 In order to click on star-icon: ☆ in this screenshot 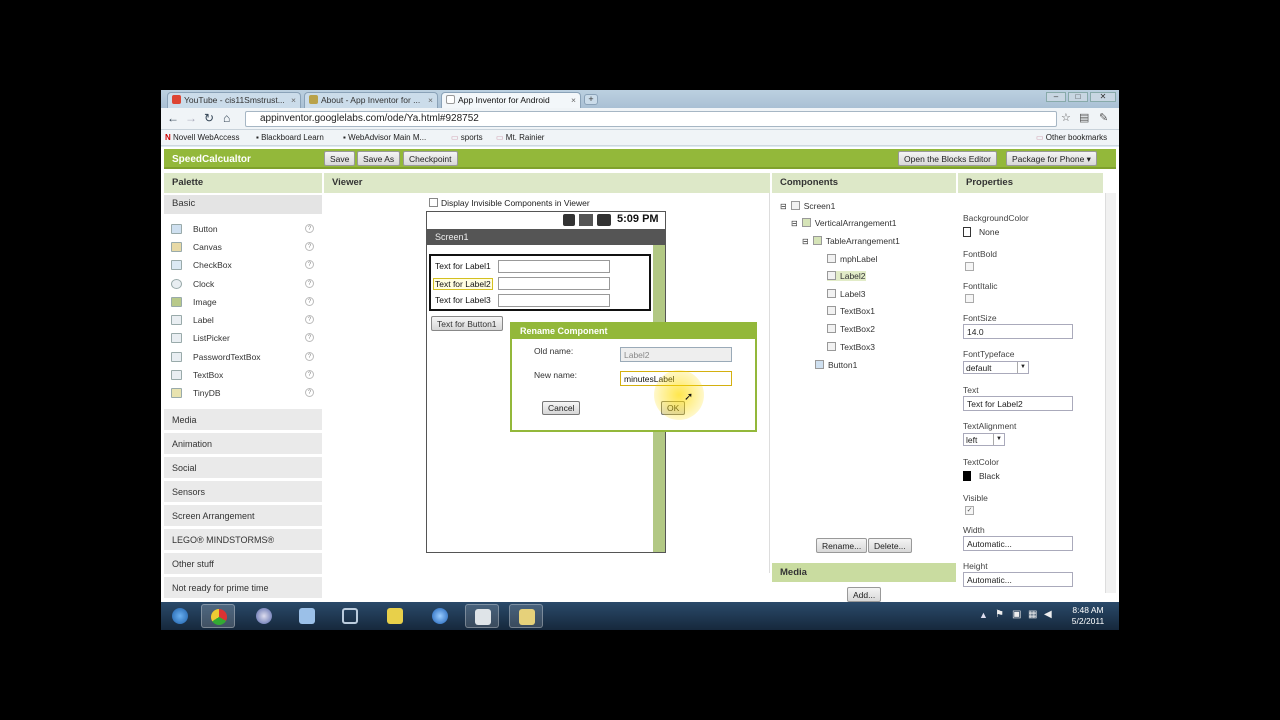, I will do `click(1066, 117)`.